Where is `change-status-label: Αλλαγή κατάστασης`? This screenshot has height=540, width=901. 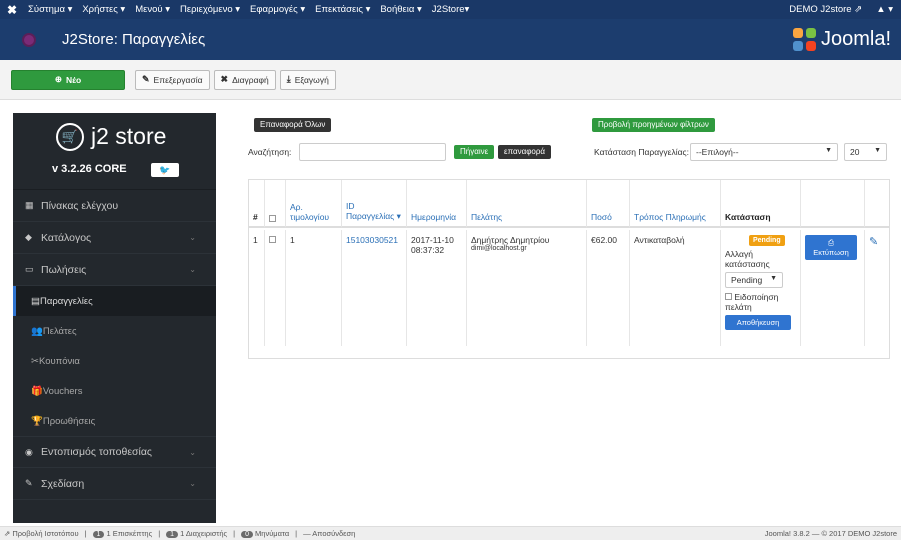
change-status-label: Αλλαγή κατάστασης is located at coordinates (747, 259).